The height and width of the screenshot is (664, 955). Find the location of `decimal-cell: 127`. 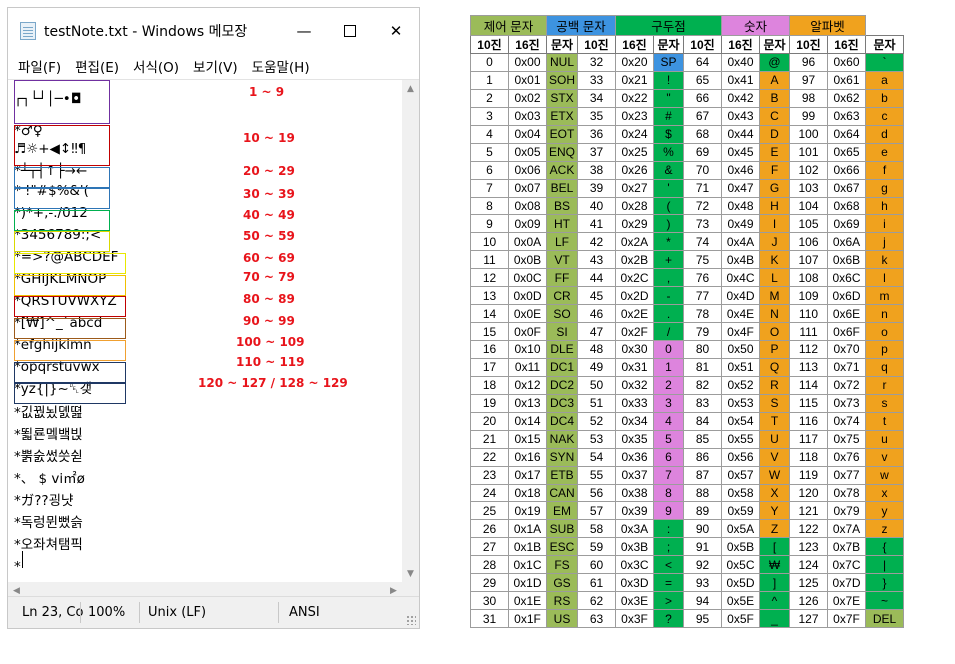

decimal-cell: 127 is located at coordinates (808, 618).